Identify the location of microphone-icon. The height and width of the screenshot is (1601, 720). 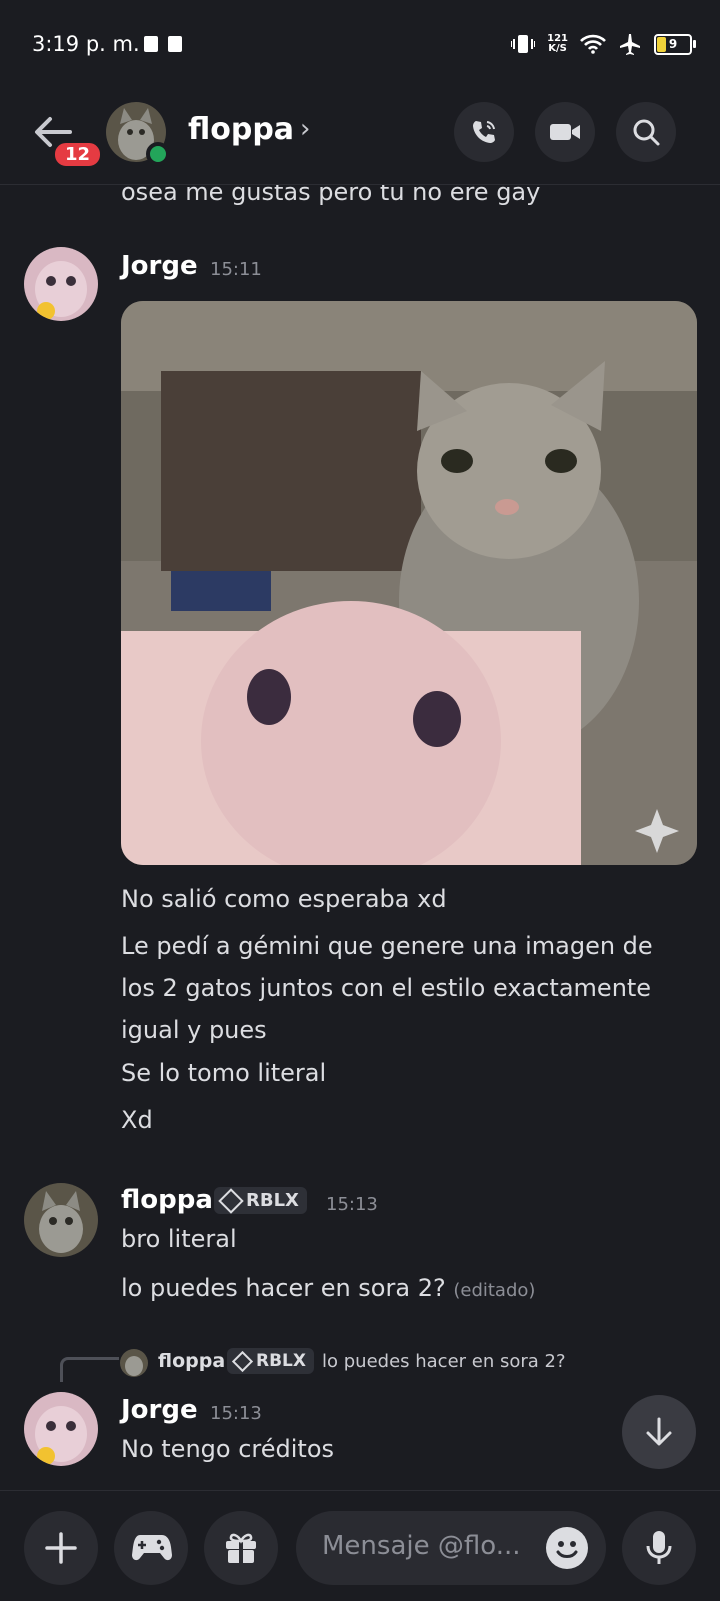
(659, 1547).